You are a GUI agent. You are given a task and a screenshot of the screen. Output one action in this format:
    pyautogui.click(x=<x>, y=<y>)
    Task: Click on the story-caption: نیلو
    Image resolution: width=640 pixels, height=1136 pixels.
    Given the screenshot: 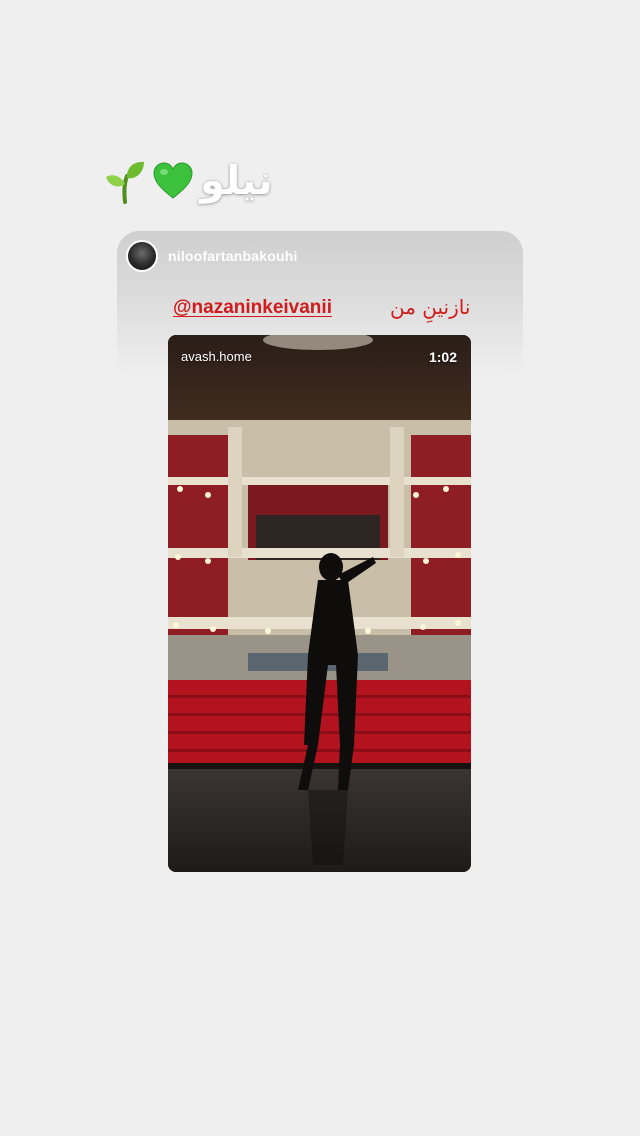 What is the action you would take?
    pyautogui.click(x=188, y=181)
    